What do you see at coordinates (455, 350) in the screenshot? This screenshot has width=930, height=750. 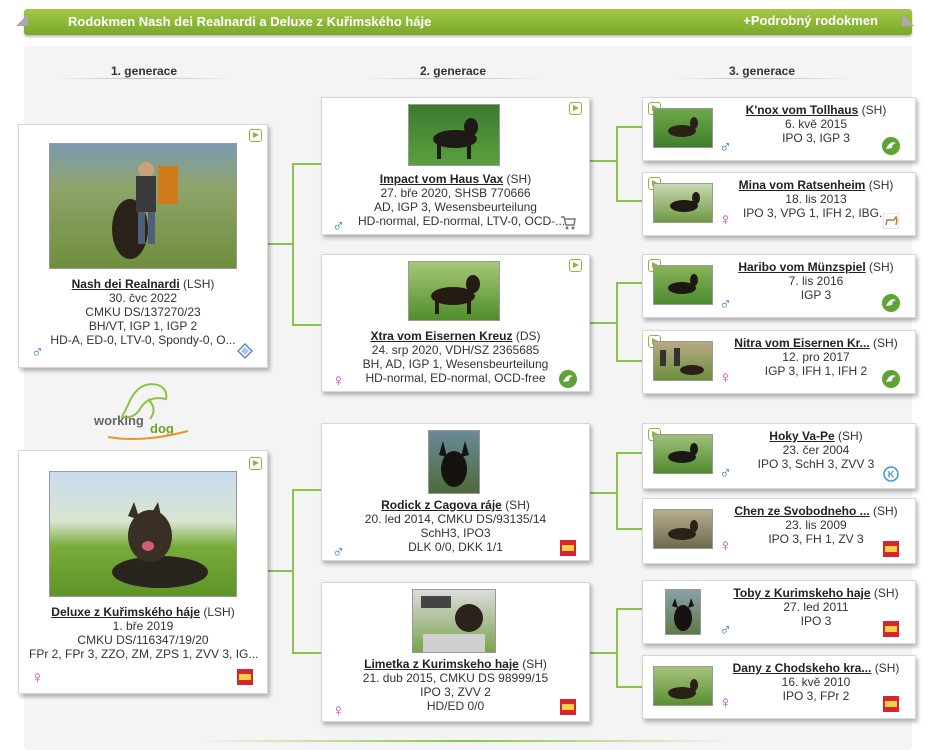 I see `dog-birth-registration: 24. srp 2020, VDH/SZ 2365685` at bounding box center [455, 350].